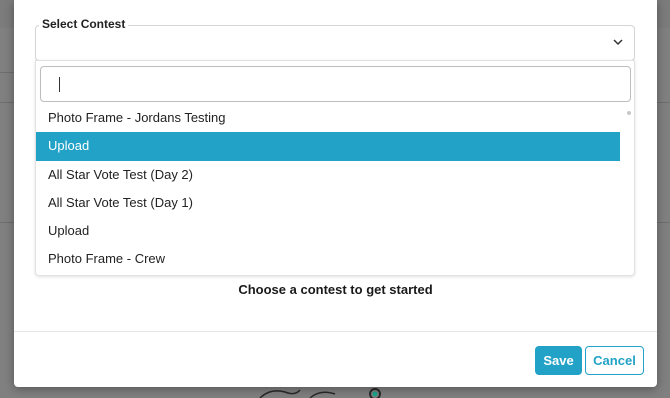 The image size is (670, 398). I want to click on footer-divider, so click(335, 331).